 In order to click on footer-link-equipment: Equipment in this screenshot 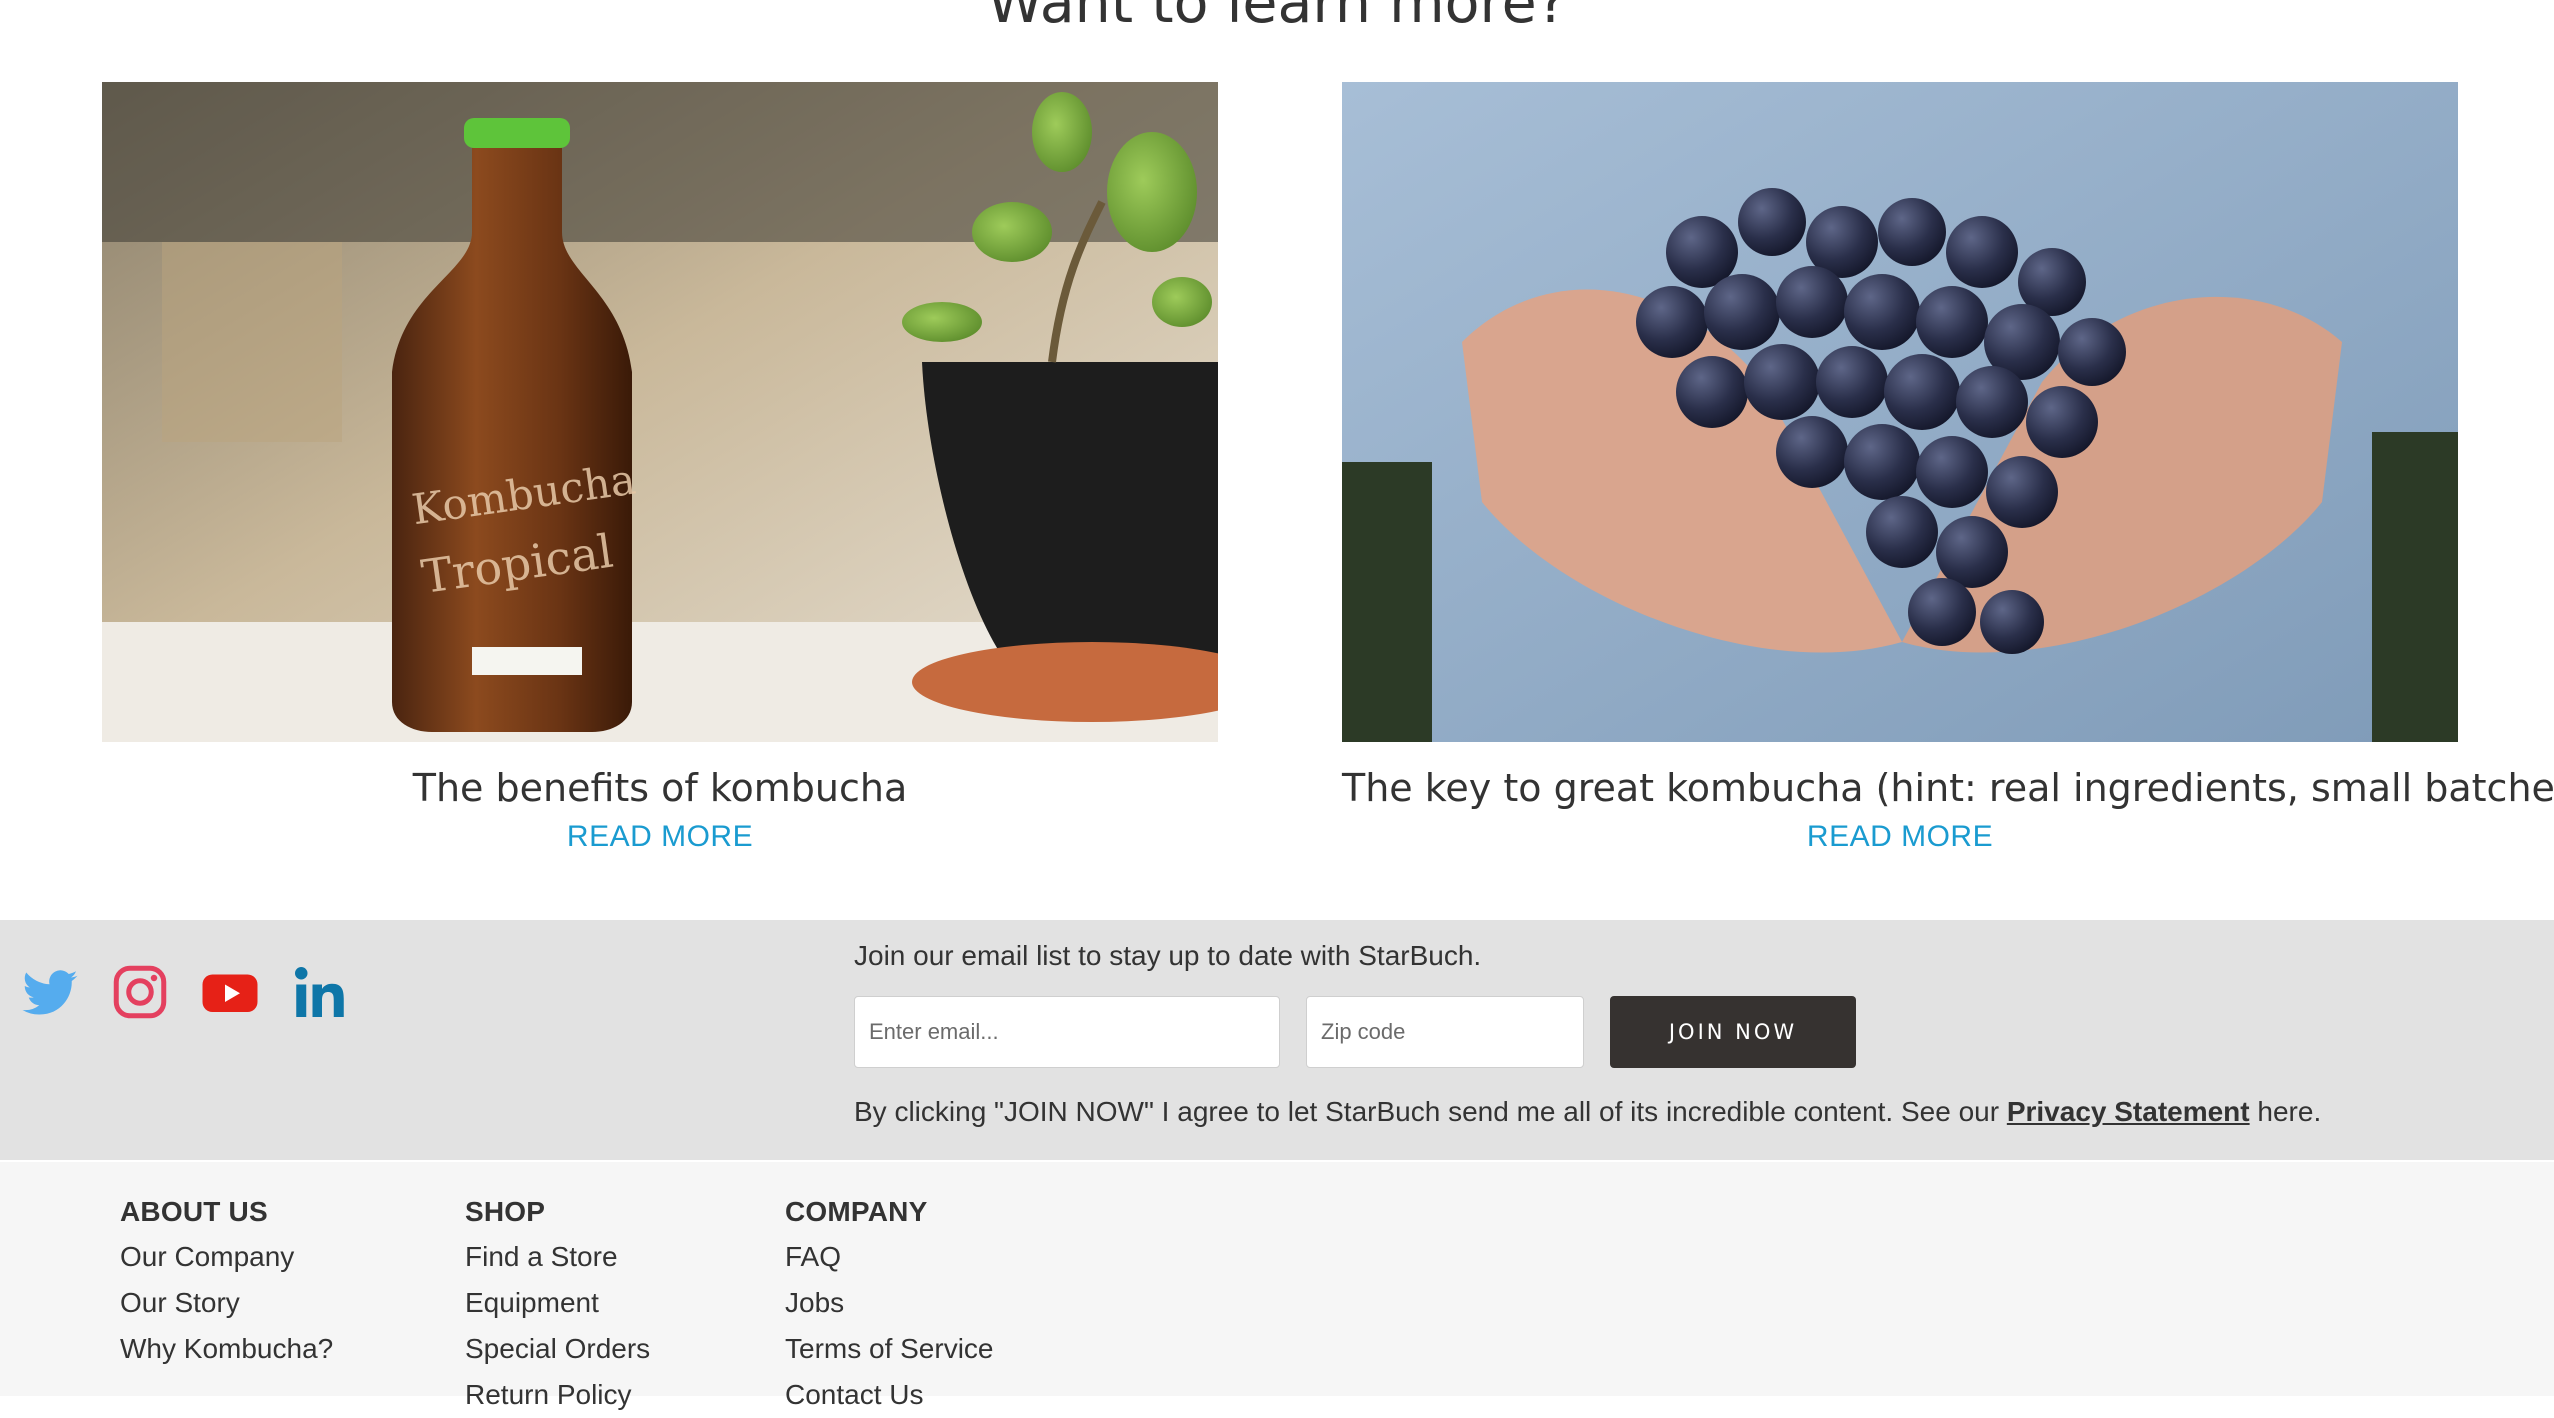, I will do `click(557, 1303)`.